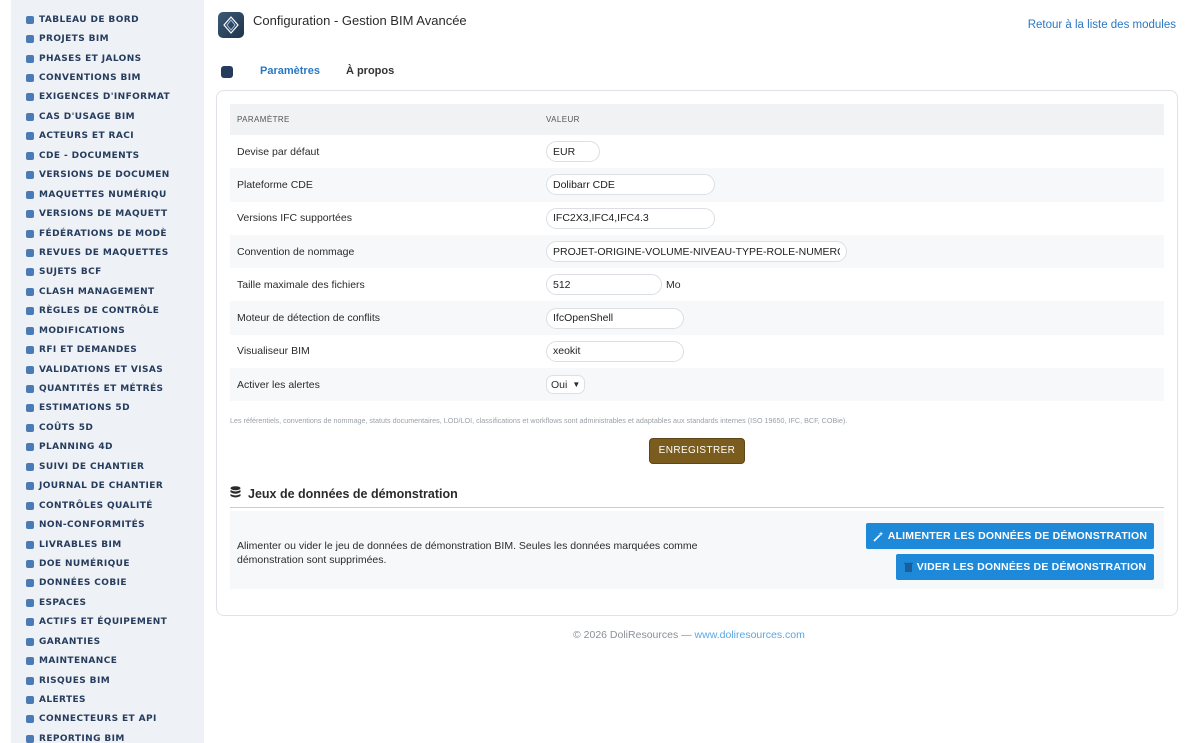  I want to click on save-button: ENREGISTRER, so click(697, 451).